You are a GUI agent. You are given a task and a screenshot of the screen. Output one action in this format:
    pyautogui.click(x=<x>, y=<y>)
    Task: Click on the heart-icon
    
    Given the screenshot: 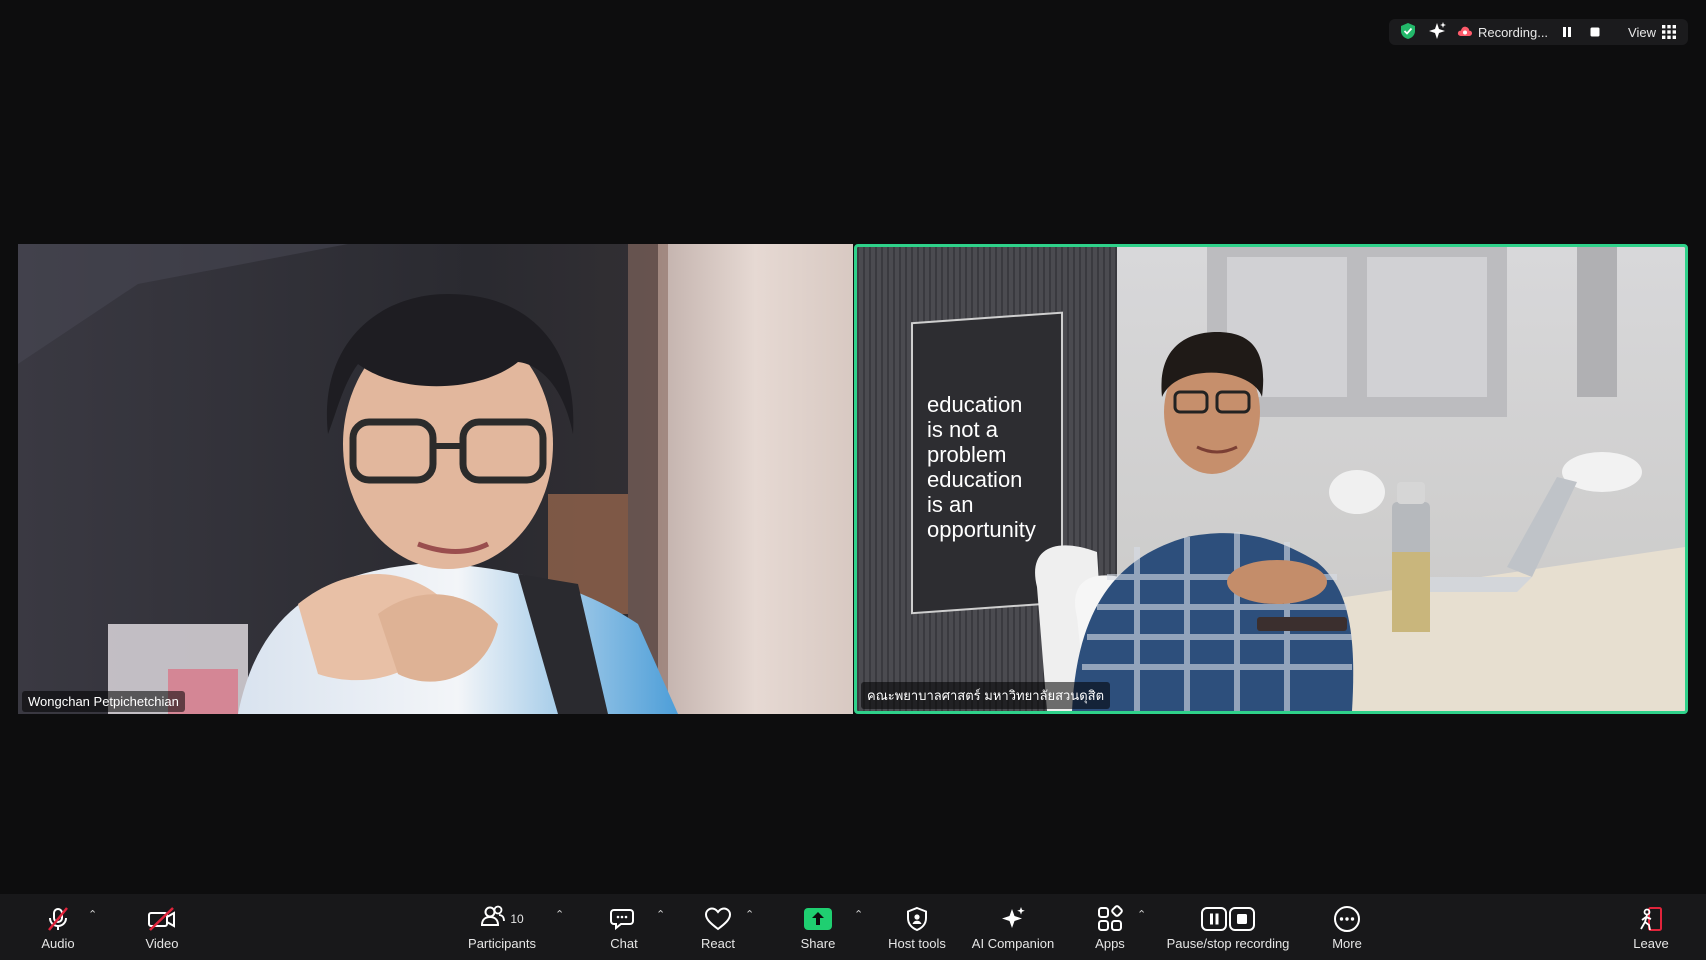 What is the action you would take?
    pyautogui.click(x=718, y=919)
    